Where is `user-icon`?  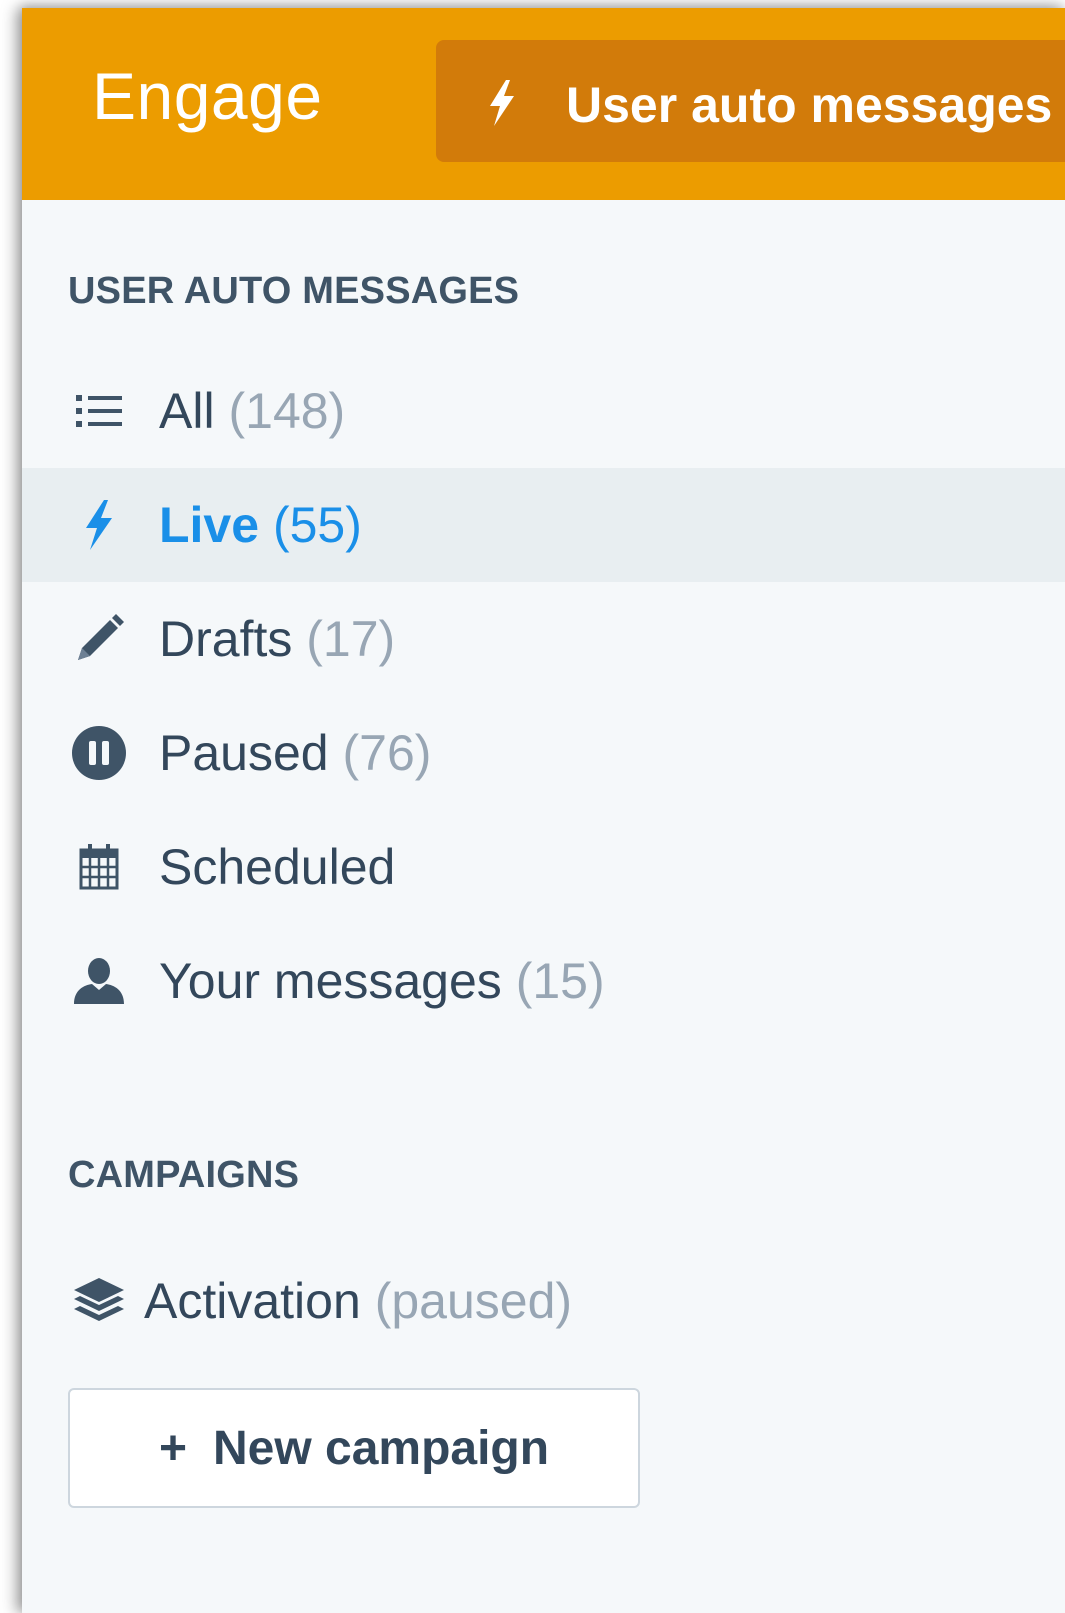 user-icon is located at coordinates (99, 981).